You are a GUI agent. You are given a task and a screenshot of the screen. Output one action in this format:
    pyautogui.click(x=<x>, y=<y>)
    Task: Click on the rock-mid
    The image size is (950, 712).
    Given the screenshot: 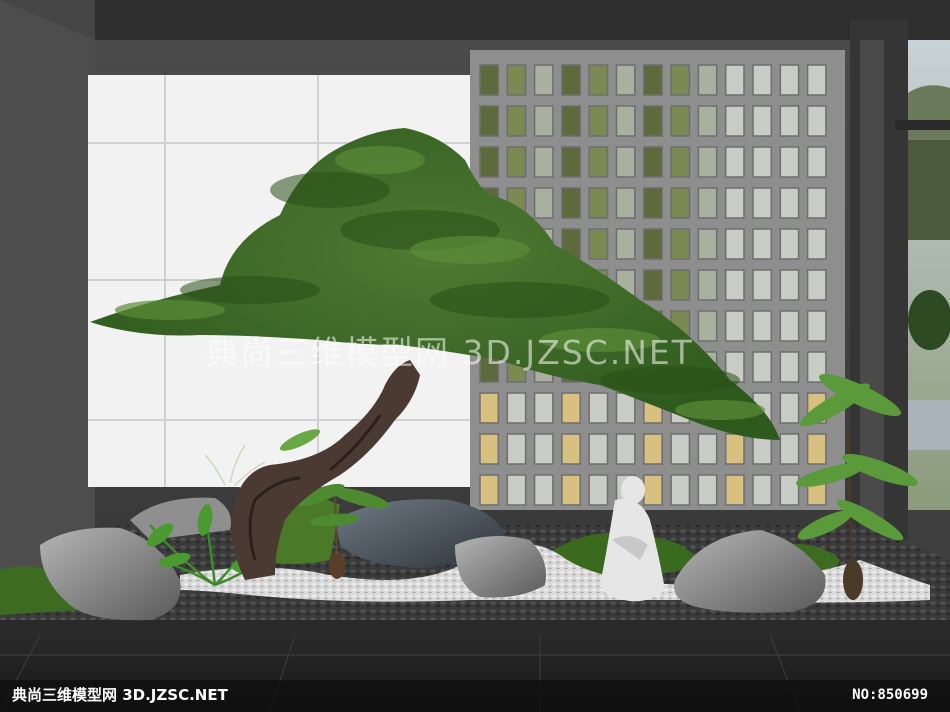 What is the action you would take?
    pyautogui.click(x=500, y=567)
    